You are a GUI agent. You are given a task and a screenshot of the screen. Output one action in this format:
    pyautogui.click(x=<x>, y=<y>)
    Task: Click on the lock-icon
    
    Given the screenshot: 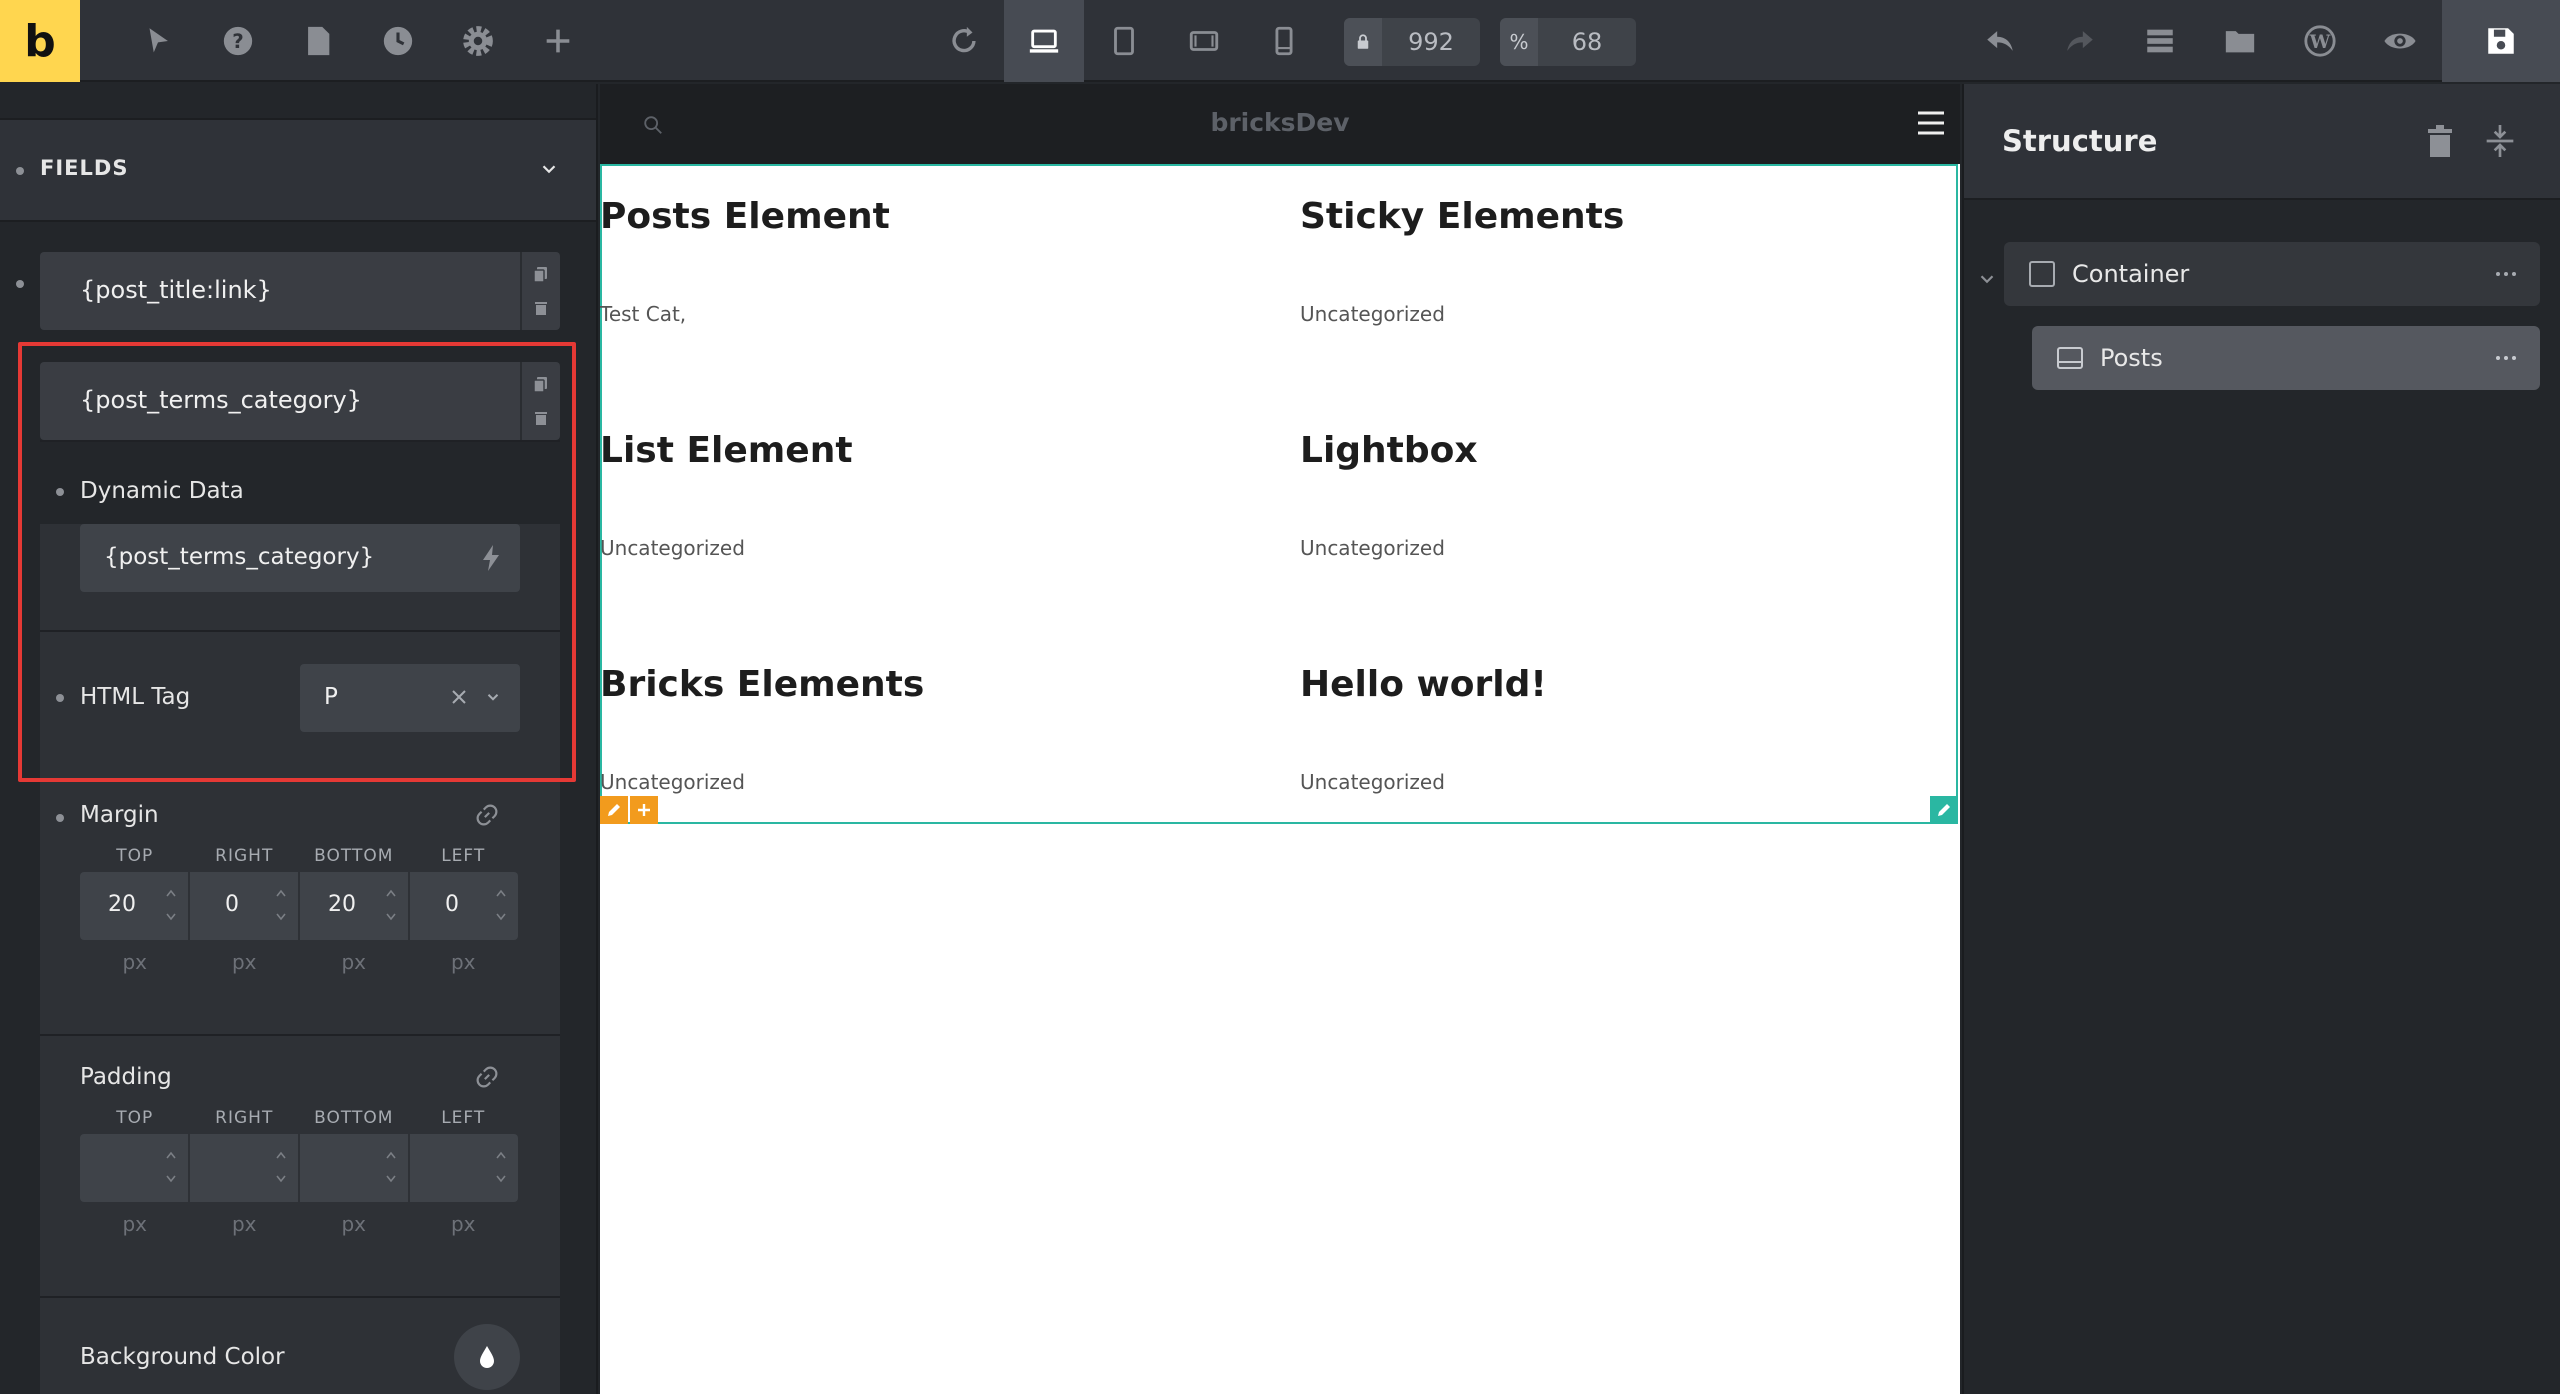 What is the action you would take?
    pyautogui.click(x=1363, y=42)
    